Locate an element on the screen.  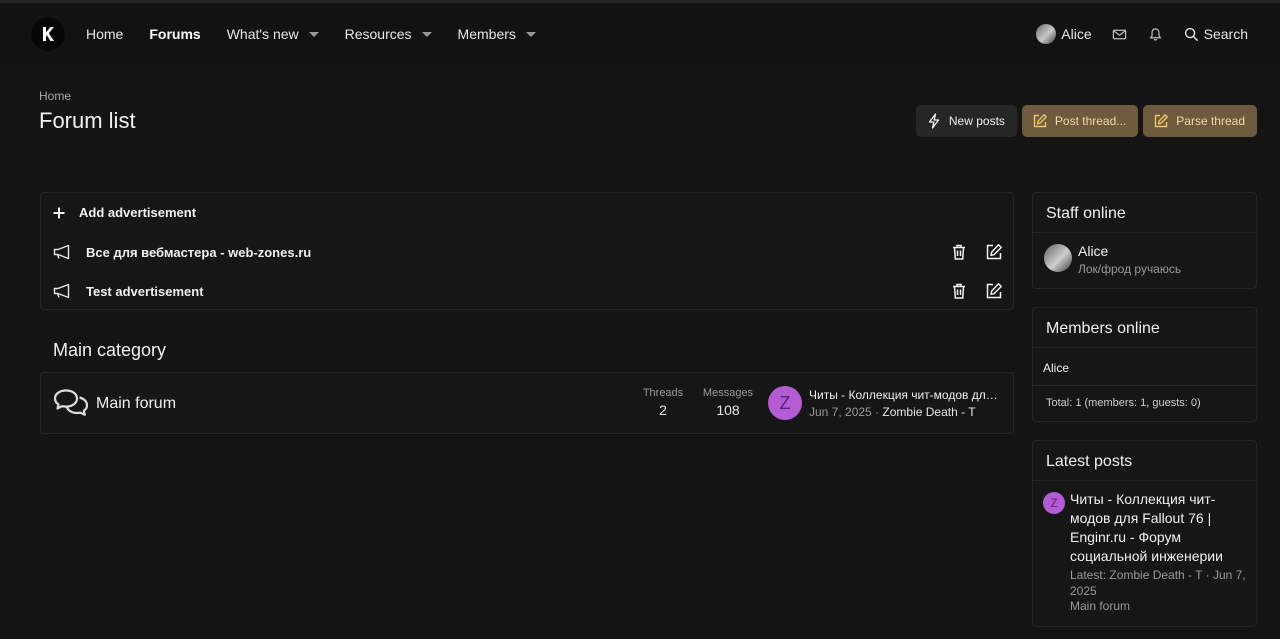
messages-count: 108 is located at coordinates (728, 410).